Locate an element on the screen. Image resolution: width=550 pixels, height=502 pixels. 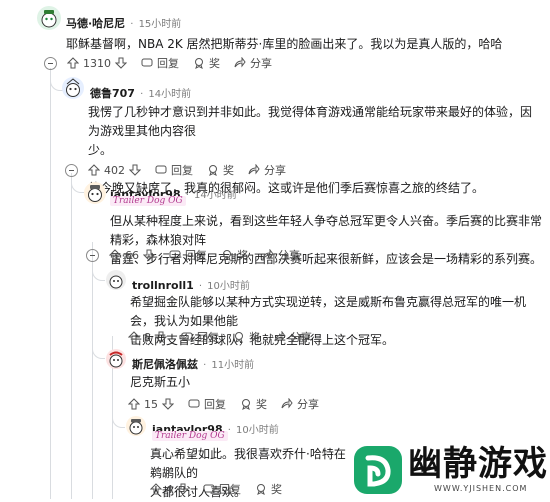
timestamp: 10小时前 is located at coordinates (257, 430).